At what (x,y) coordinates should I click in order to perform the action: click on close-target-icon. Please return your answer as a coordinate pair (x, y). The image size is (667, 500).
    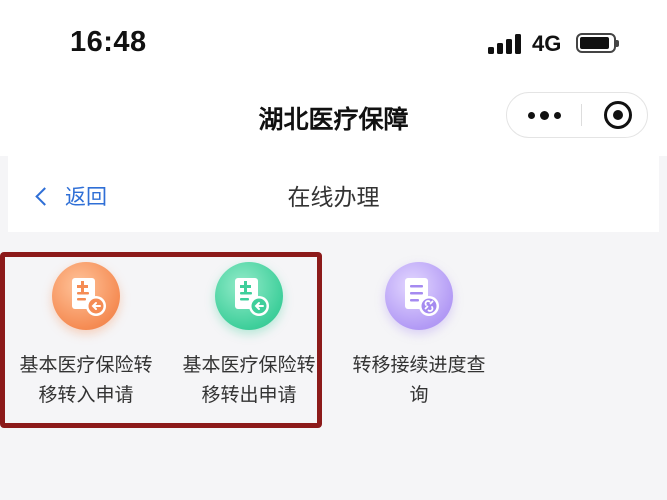
    Looking at the image, I should click on (618, 115).